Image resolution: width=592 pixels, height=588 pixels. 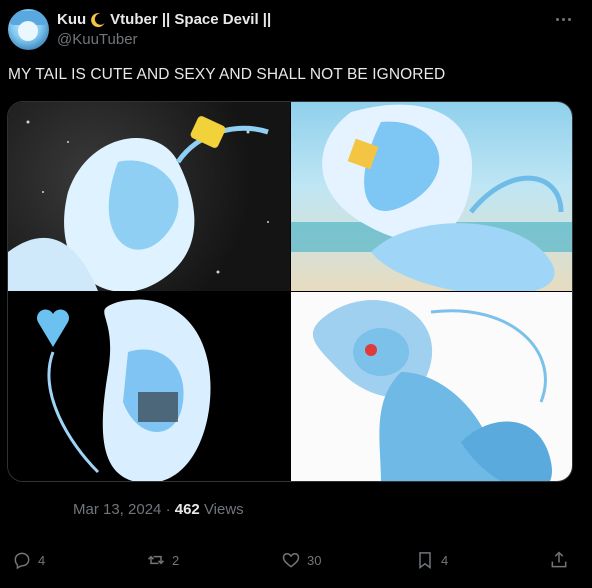 I want to click on more-icon, so click(x=563, y=19).